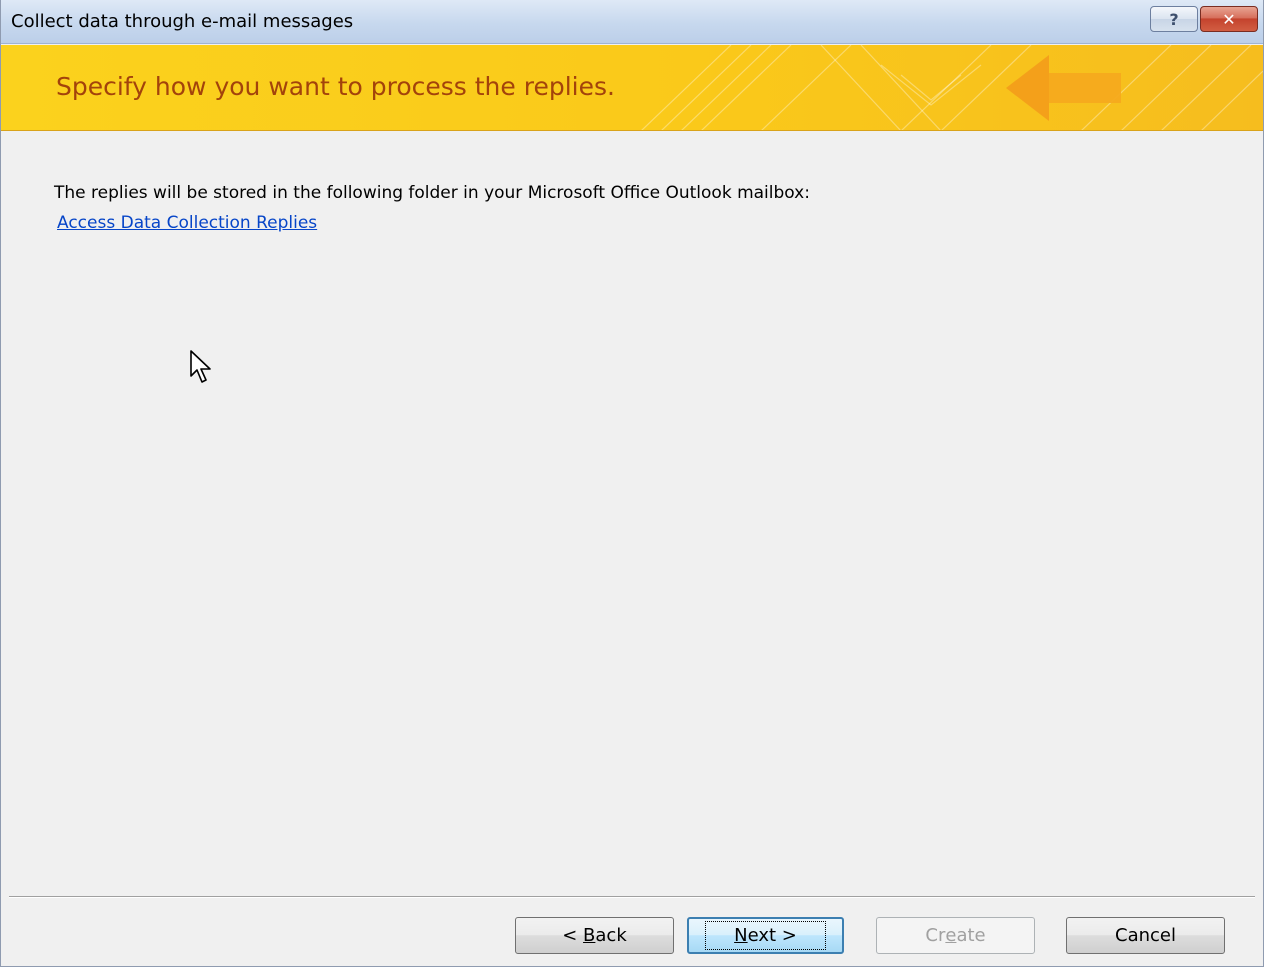 This screenshot has width=1264, height=967. I want to click on create-button-rest: ate, so click(971, 935).